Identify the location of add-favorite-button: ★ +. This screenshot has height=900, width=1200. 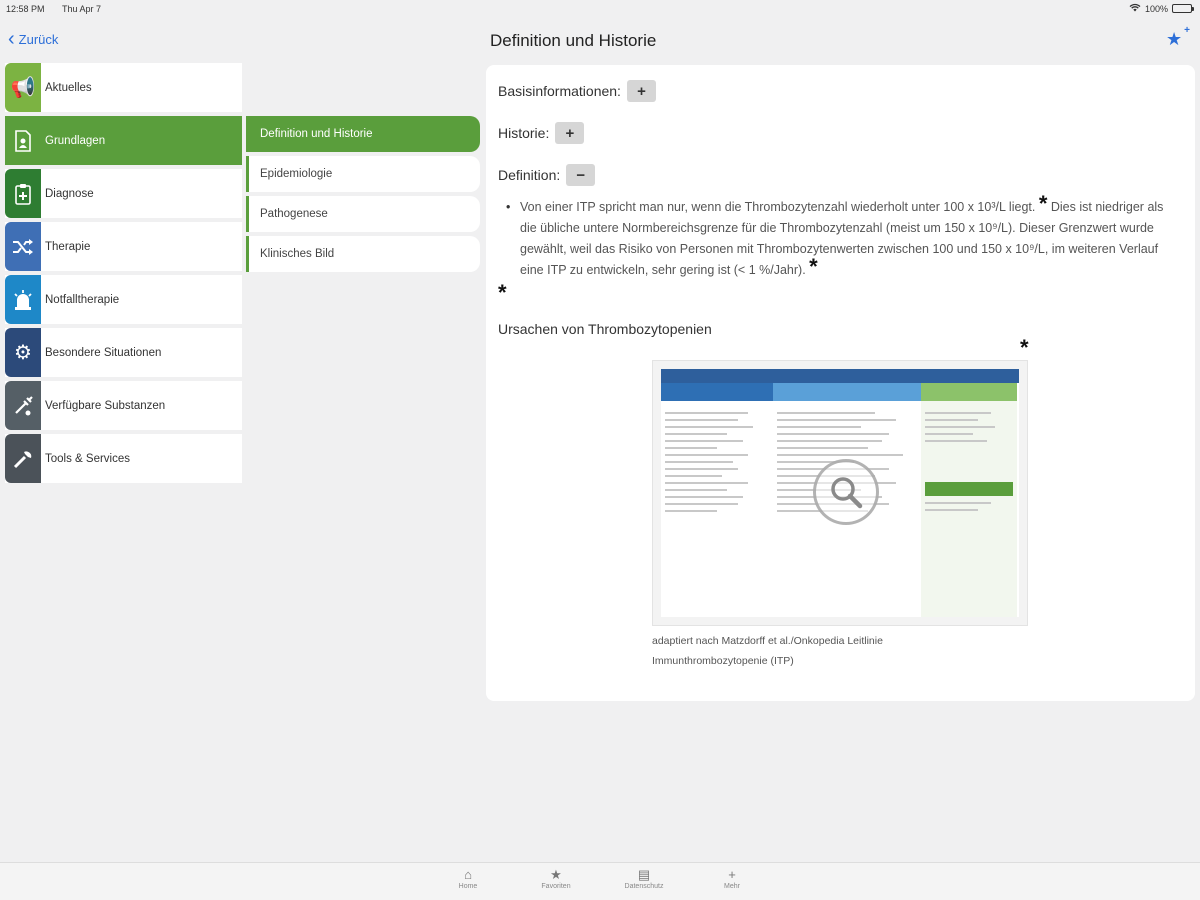
(1178, 38).